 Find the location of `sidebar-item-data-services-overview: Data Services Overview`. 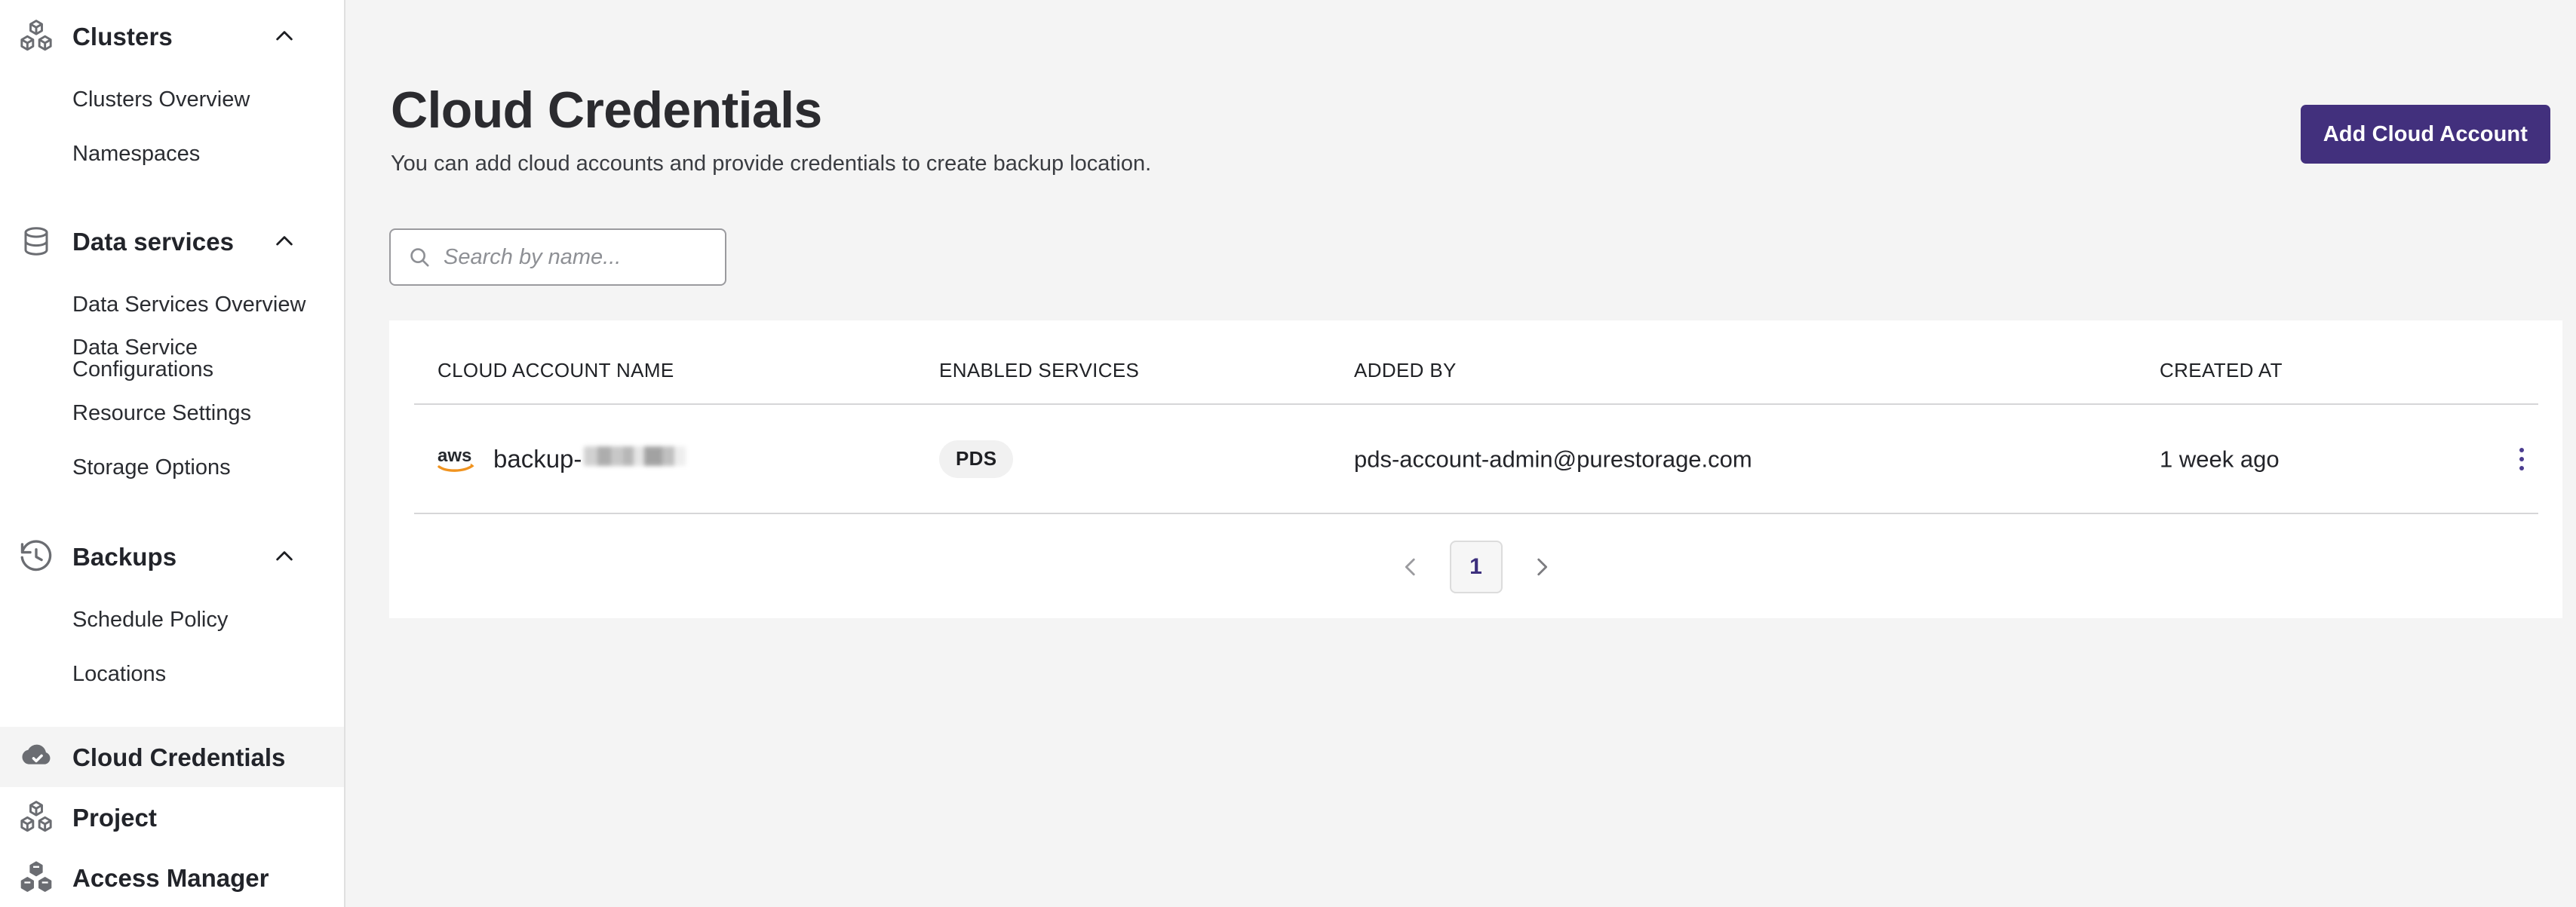

sidebar-item-data-services-overview: Data Services Overview is located at coordinates (172, 304).